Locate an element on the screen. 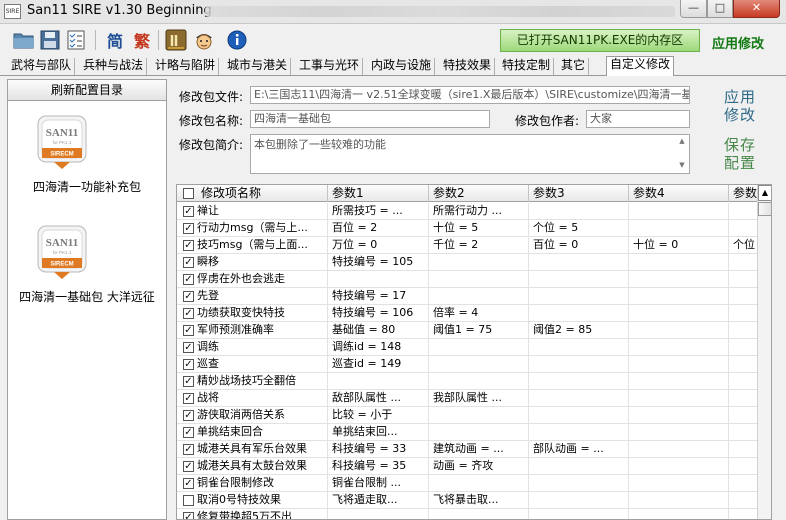  maximize-button: □ is located at coordinates (720, 9).